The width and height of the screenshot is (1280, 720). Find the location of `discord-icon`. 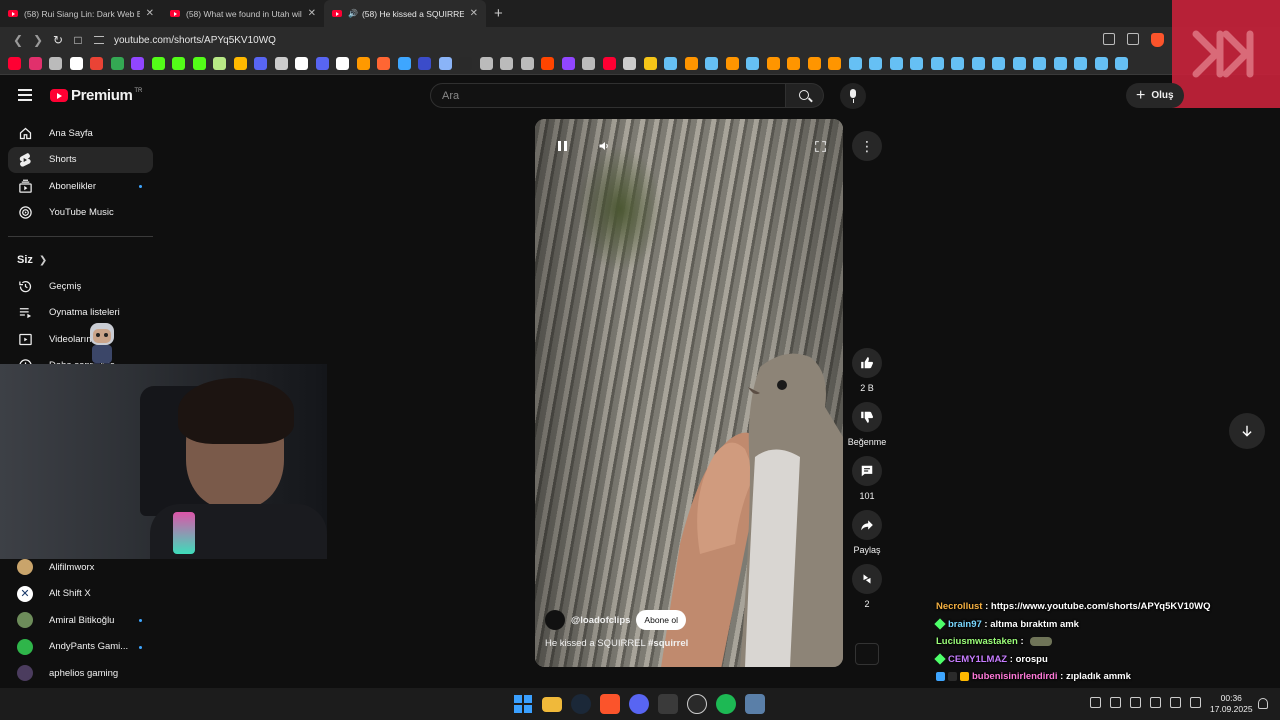

discord-icon is located at coordinates (639, 704).